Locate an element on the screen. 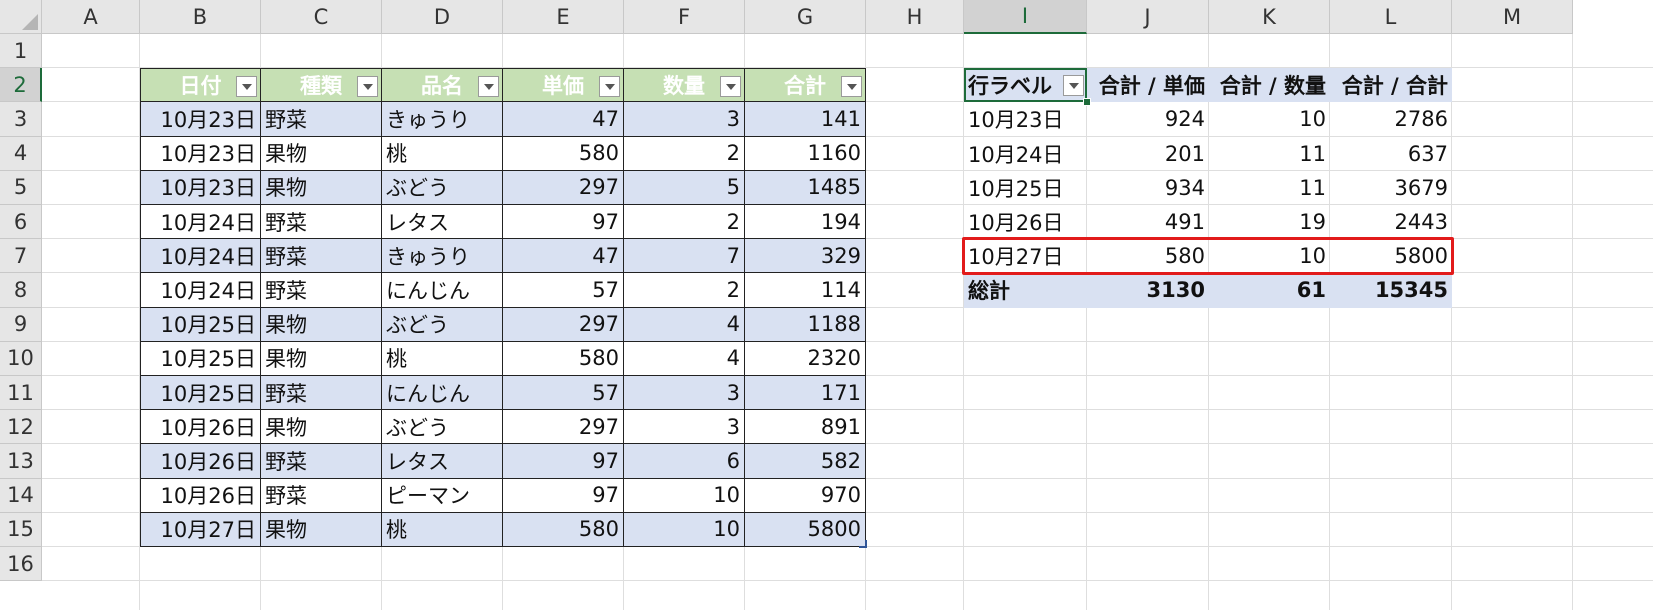 This screenshot has height=610, width=1653. table-cell: 194 is located at coordinates (805, 222).